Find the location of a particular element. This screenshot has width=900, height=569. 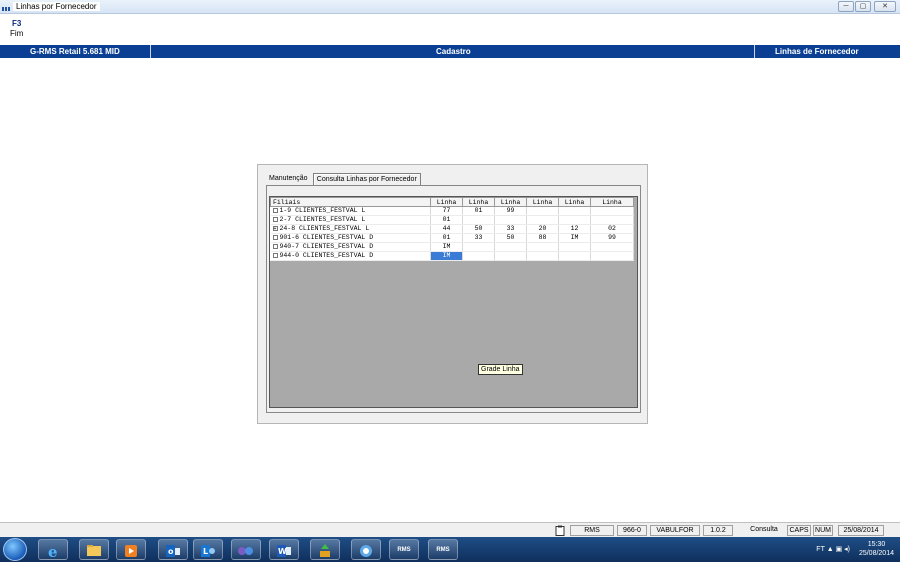

svg-text: o is located at coordinates (171, 551).